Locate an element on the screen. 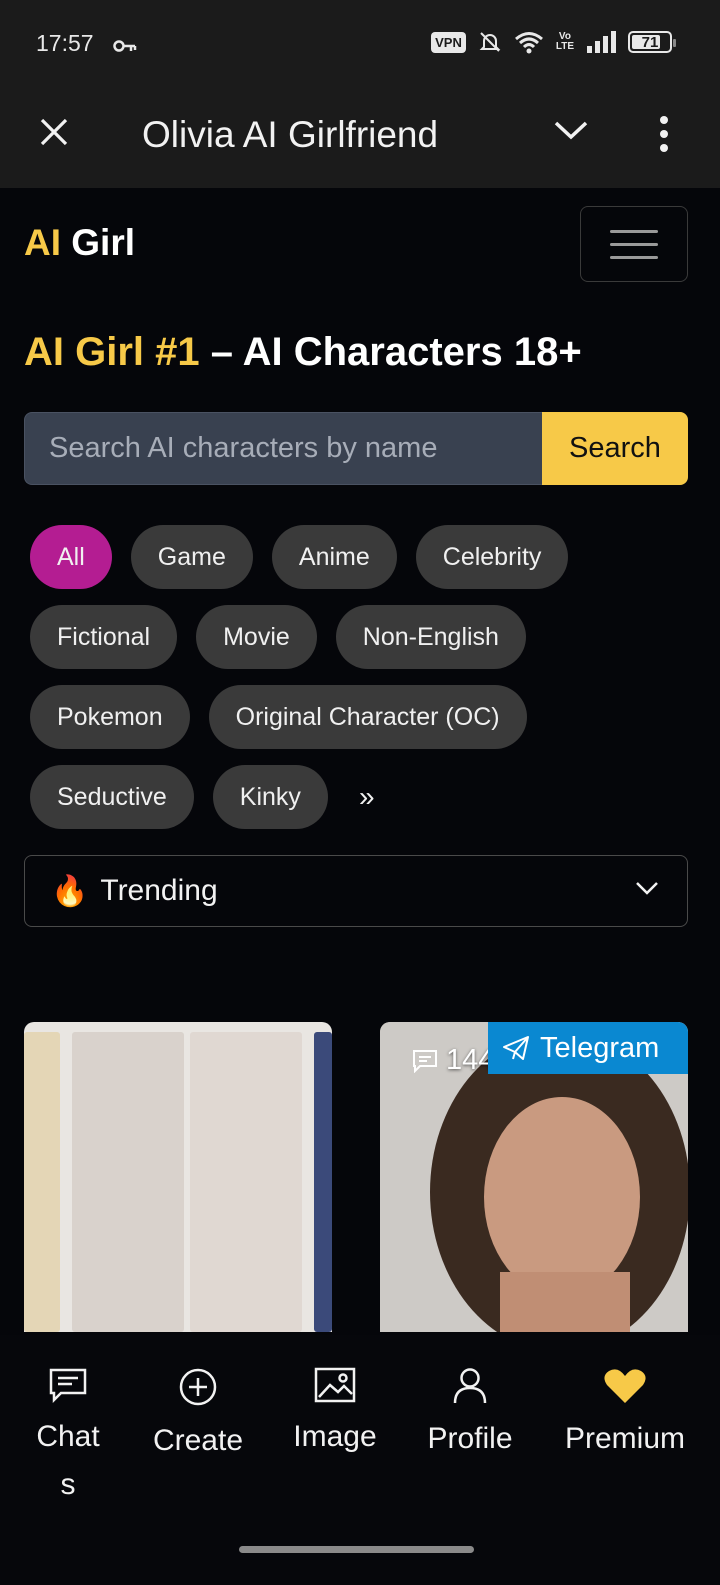 The width and height of the screenshot is (720, 1585). window-title: Olivia AI Girlfriend is located at coordinates (290, 134).